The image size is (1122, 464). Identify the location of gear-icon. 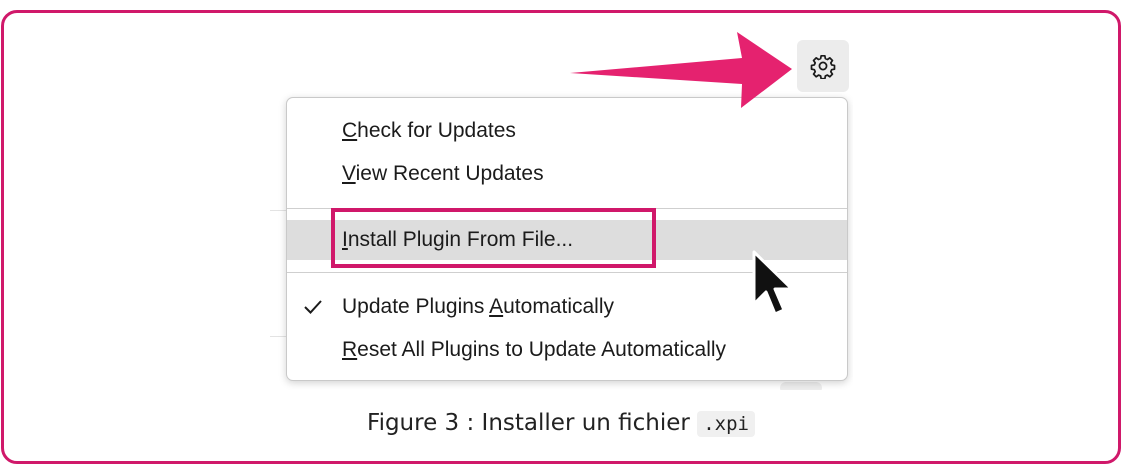
(823, 66).